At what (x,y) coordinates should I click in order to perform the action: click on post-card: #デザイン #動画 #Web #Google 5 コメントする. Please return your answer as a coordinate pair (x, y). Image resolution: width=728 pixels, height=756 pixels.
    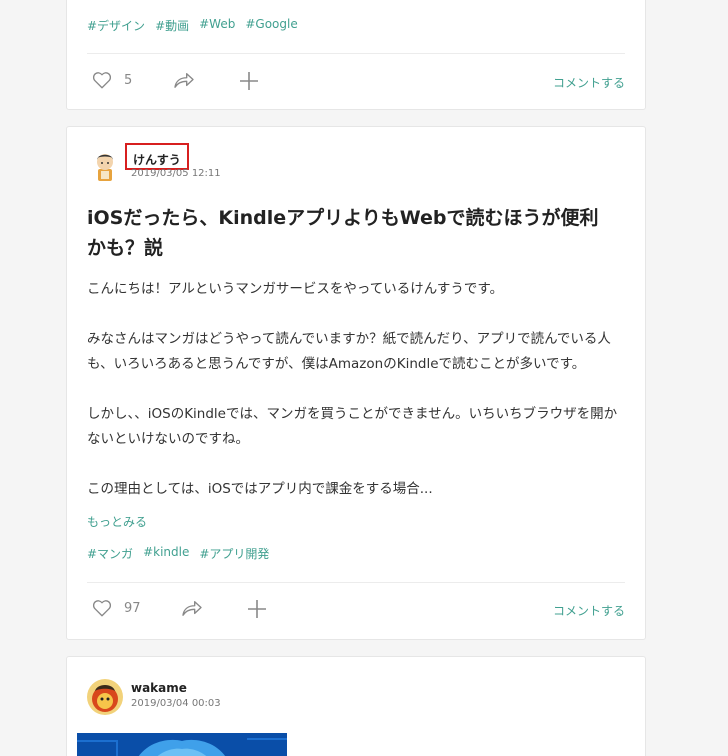
    Looking at the image, I should click on (356, 55).